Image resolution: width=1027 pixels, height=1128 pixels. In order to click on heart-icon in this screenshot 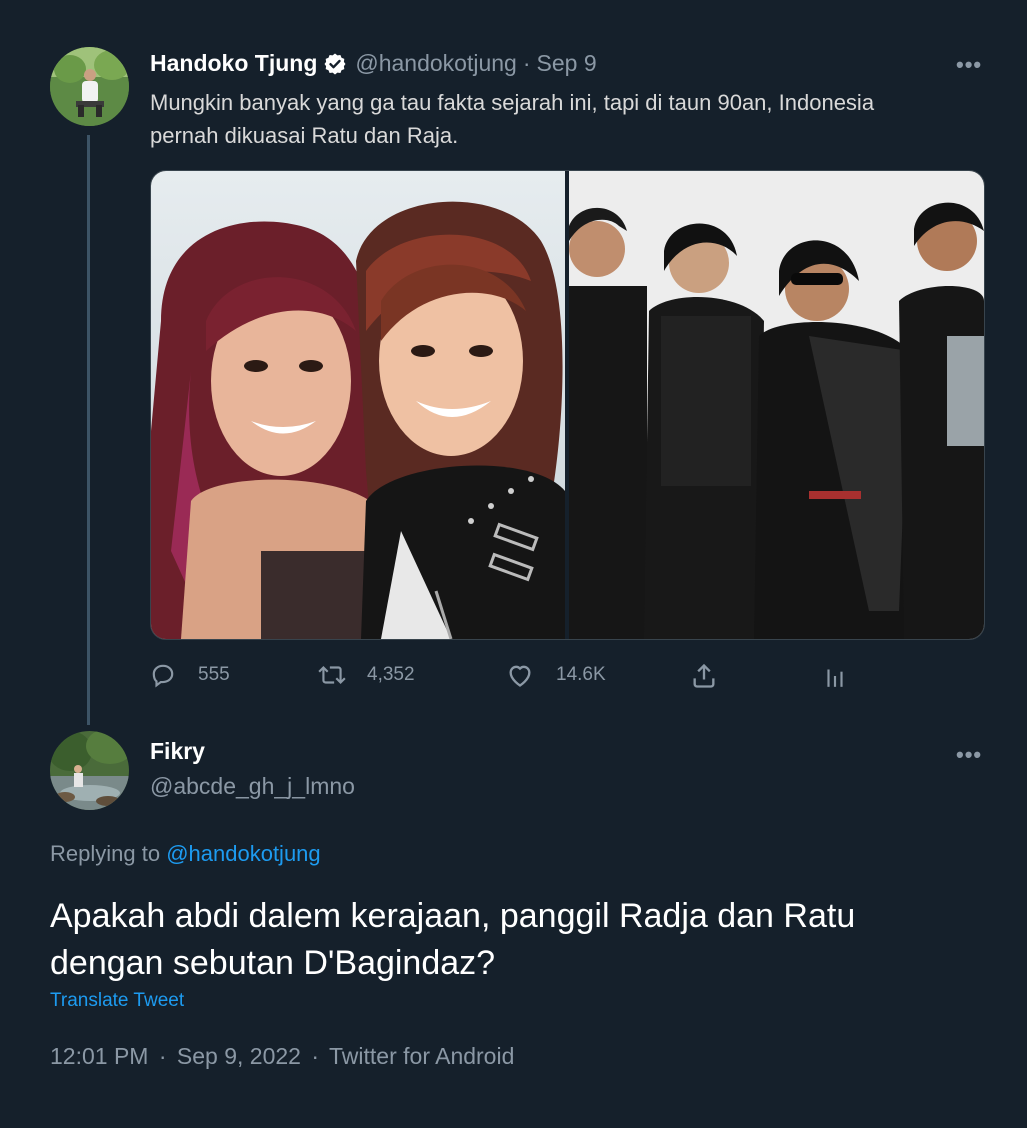, I will do `click(520, 676)`.